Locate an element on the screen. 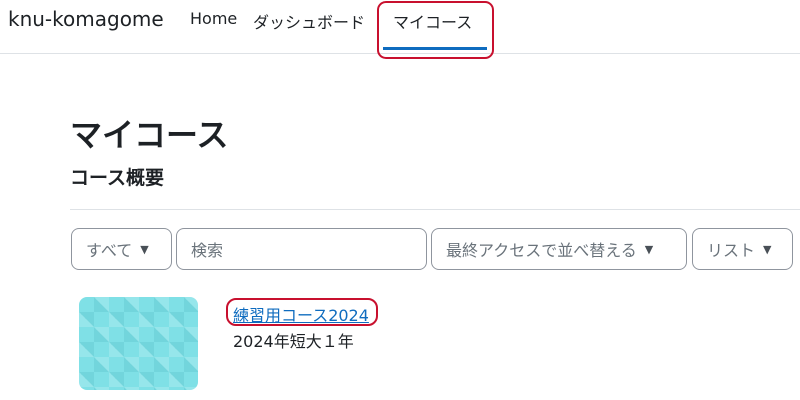 Image resolution: width=800 pixels, height=400 pixels. nav-home: Home is located at coordinates (213, 18).